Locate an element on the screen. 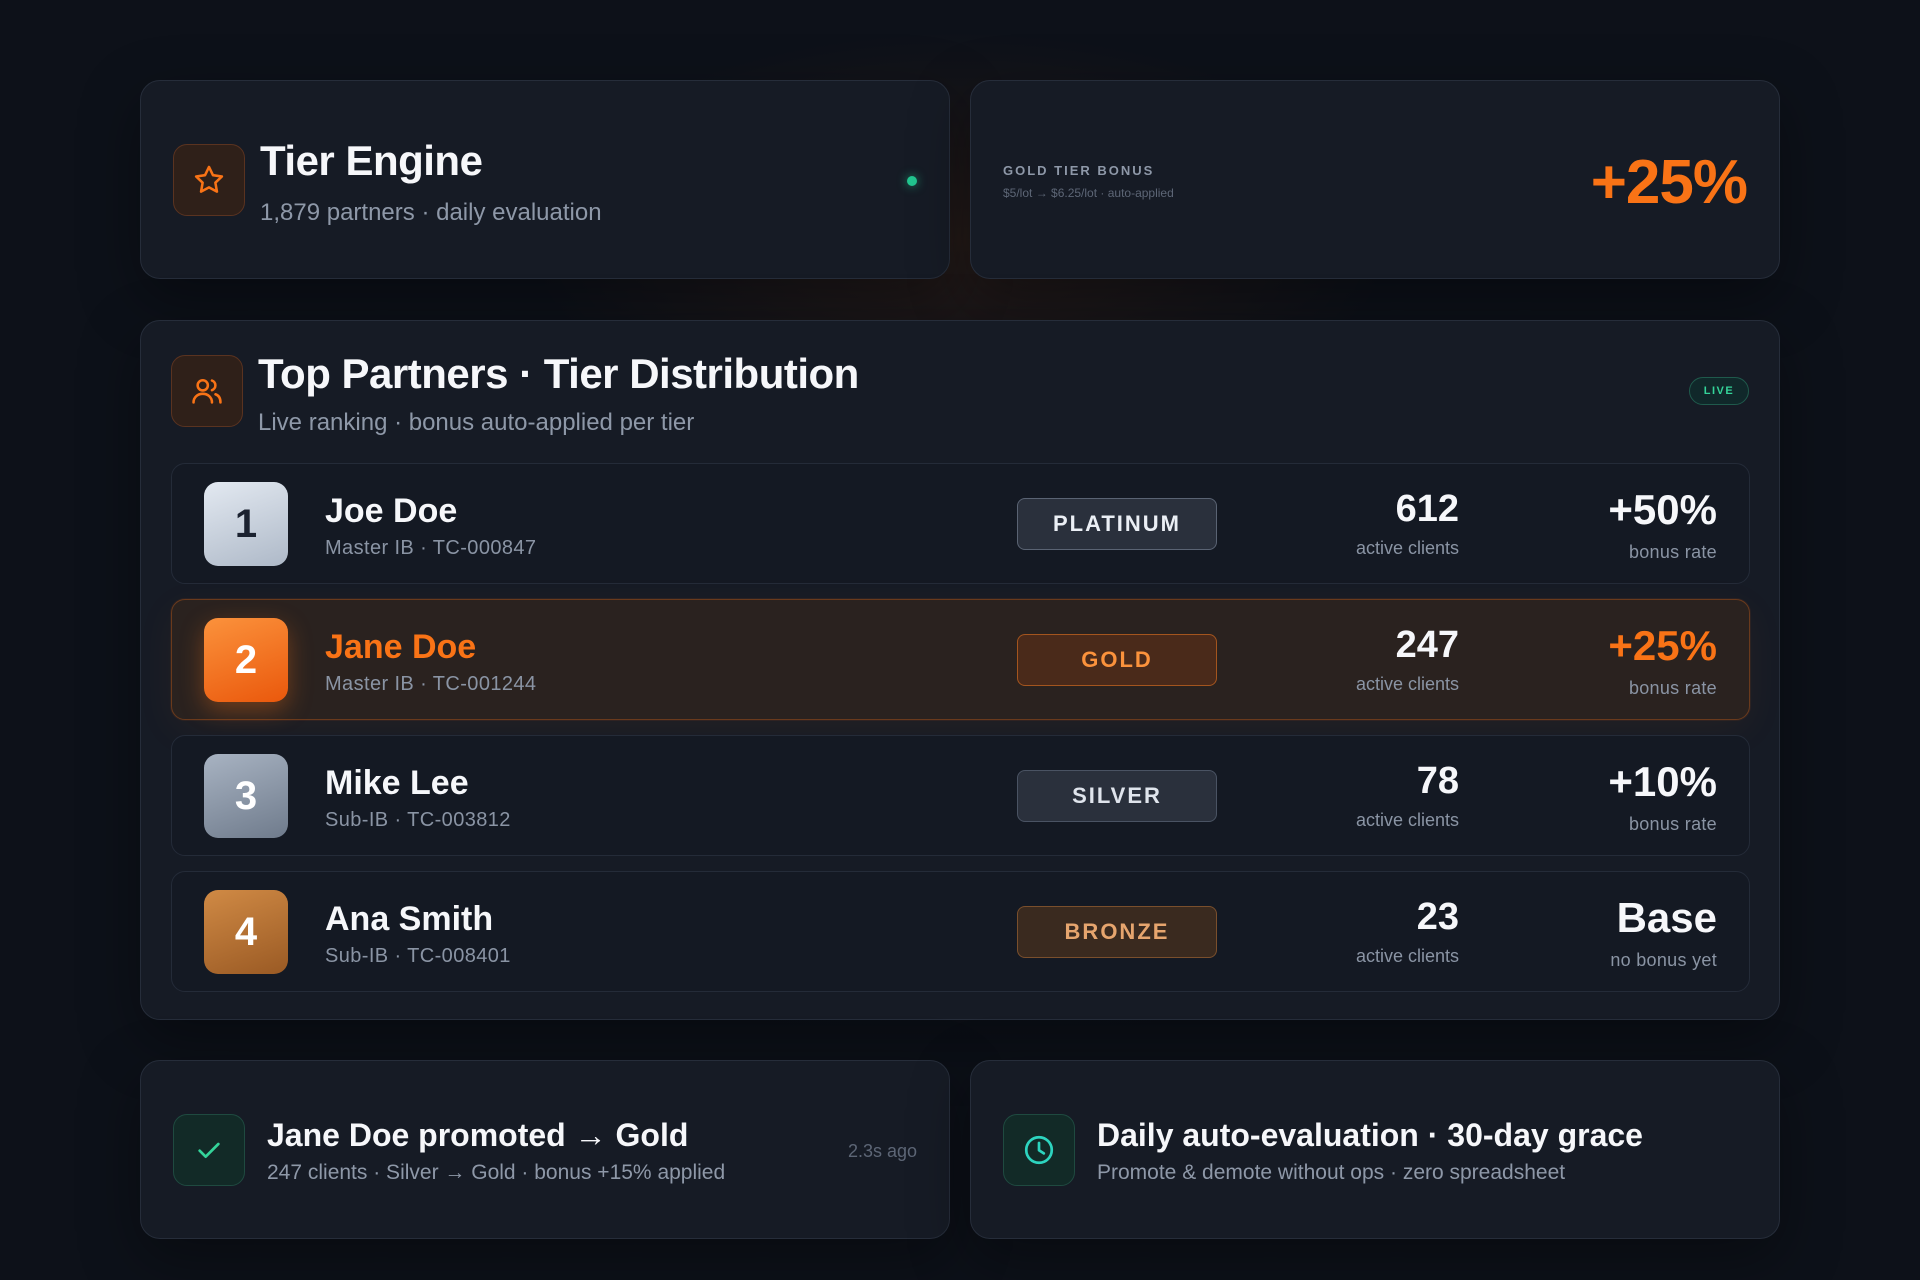  partner-meta: Sub-IB · TC-003812 is located at coordinates (418, 820).